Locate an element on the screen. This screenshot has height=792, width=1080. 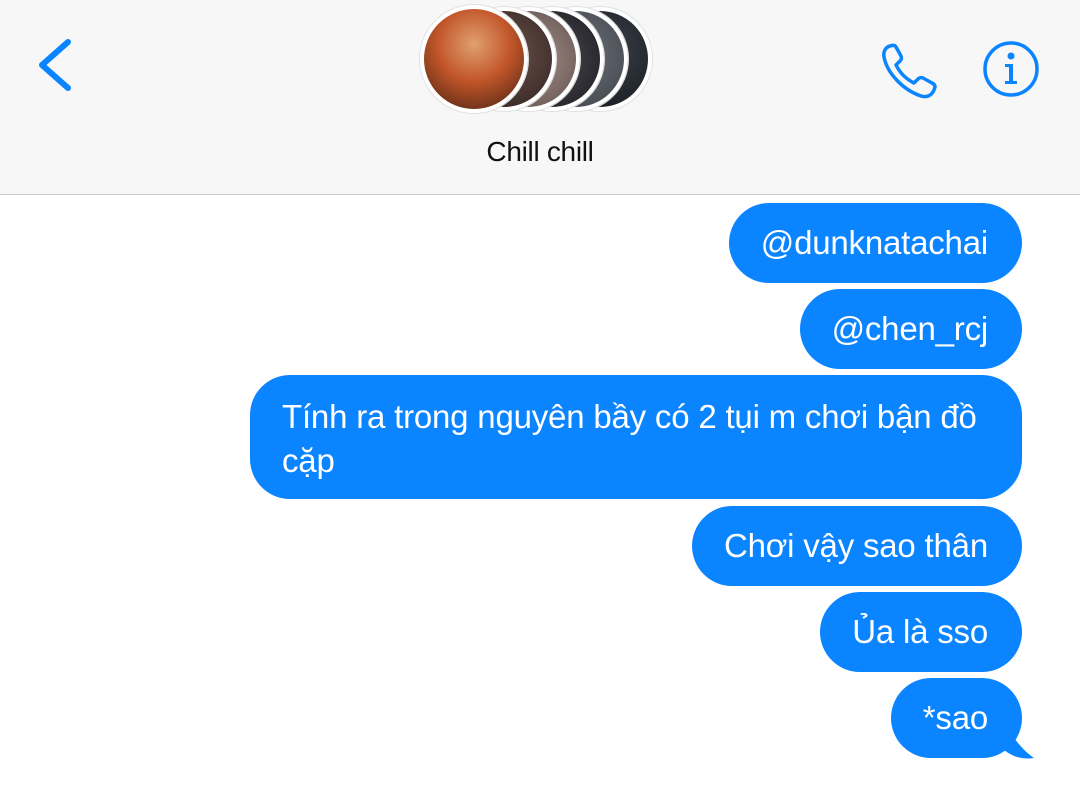
group-name: Chill chill is located at coordinates (540, 152).